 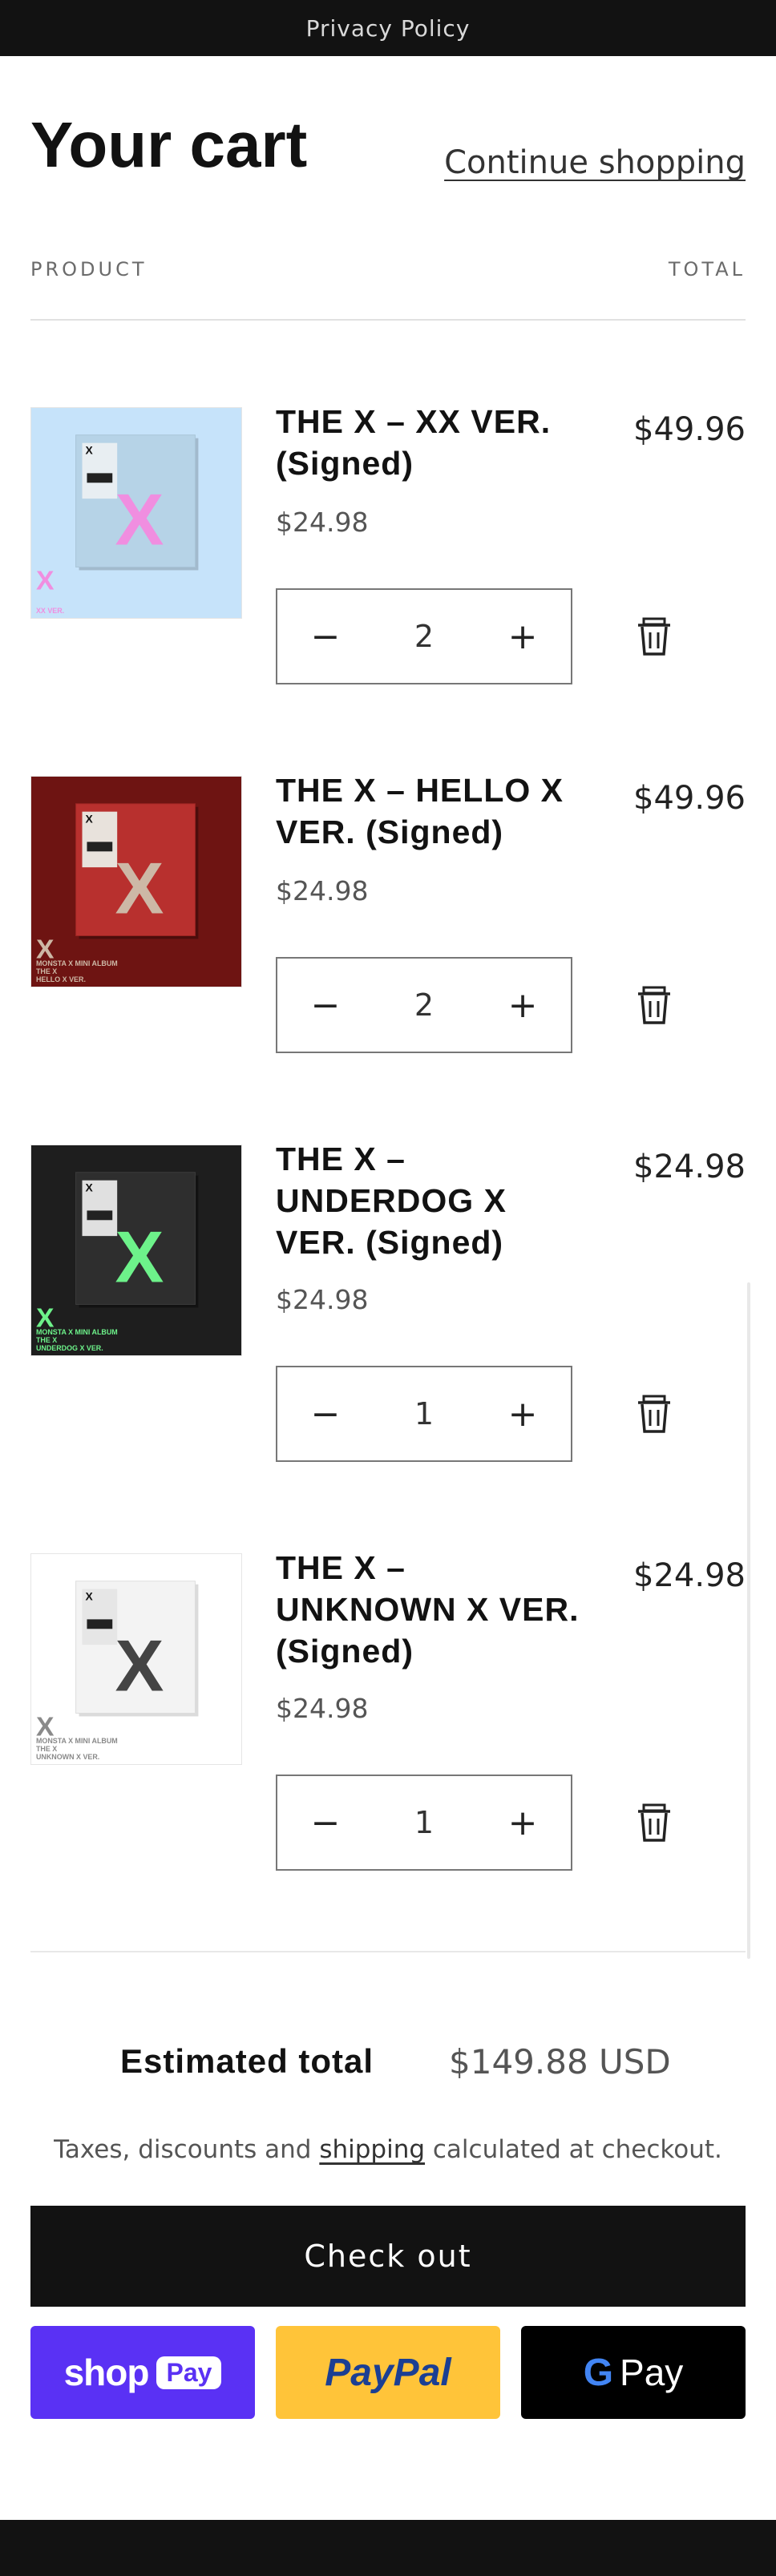 I want to click on album-cover-small-x: X, so click(x=45, y=581).